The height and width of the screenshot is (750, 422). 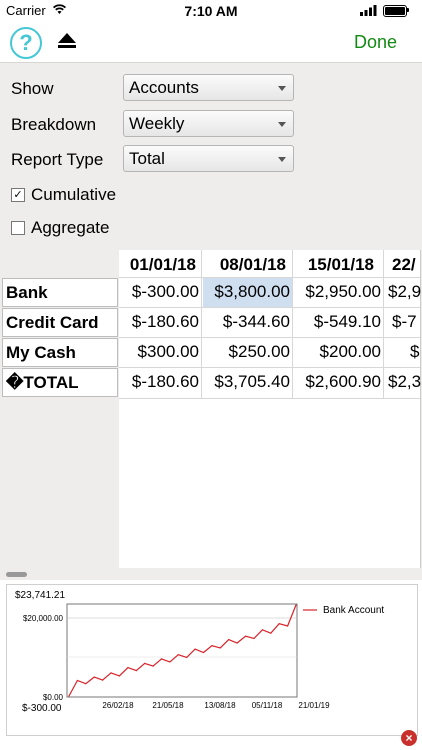 What do you see at coordinates (32, 88) in the screenshot?
I see `show-label: Show` at bounding box center [32, 88].